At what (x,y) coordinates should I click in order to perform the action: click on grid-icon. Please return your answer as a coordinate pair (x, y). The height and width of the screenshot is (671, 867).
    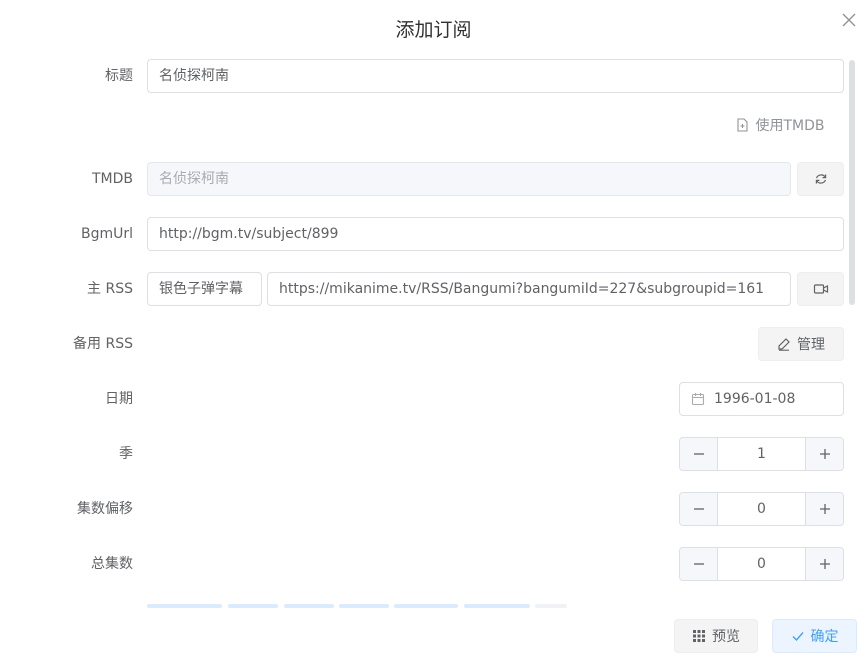
    Looking at the image, I should click on (699, 636).